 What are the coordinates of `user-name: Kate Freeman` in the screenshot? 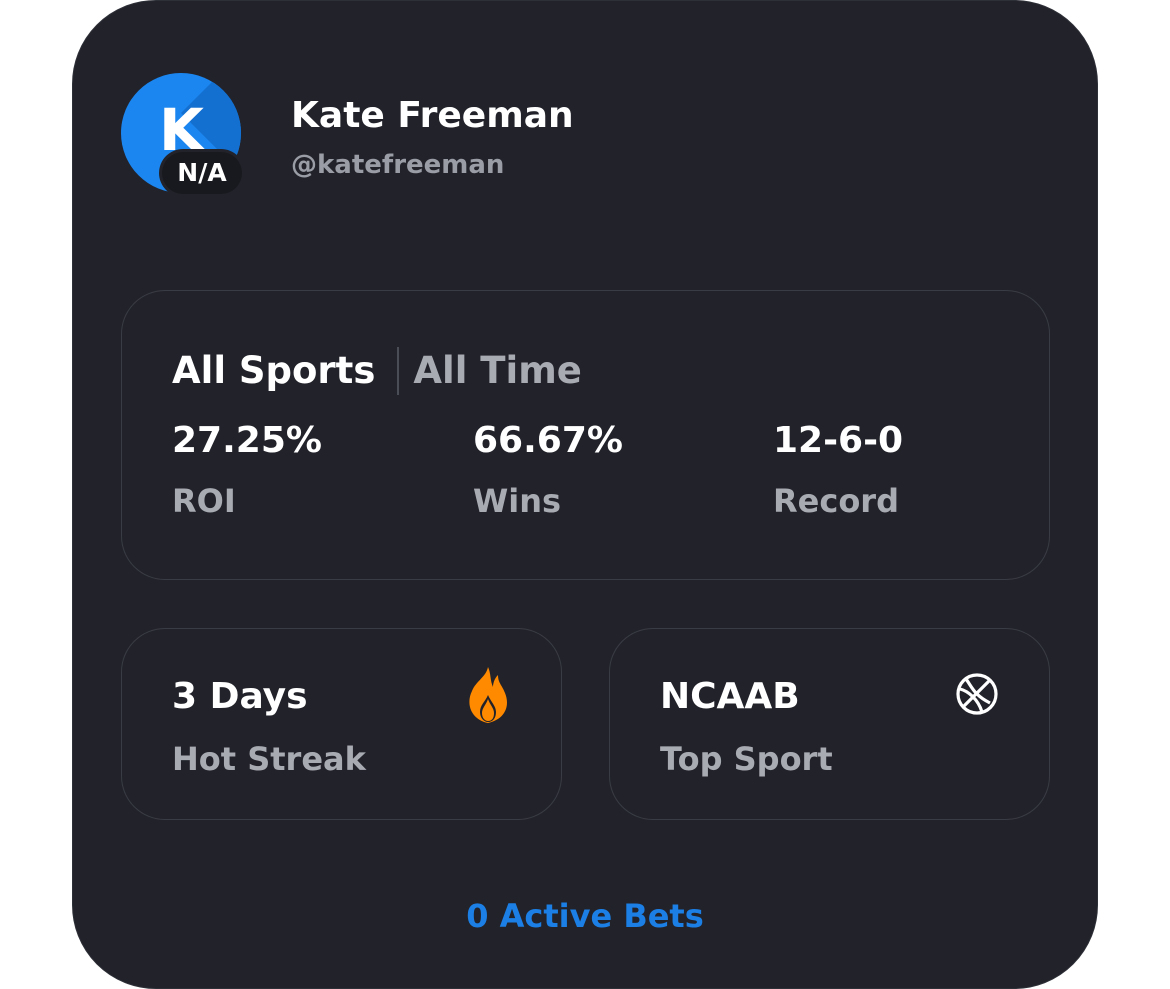 It's located at (432, 115).